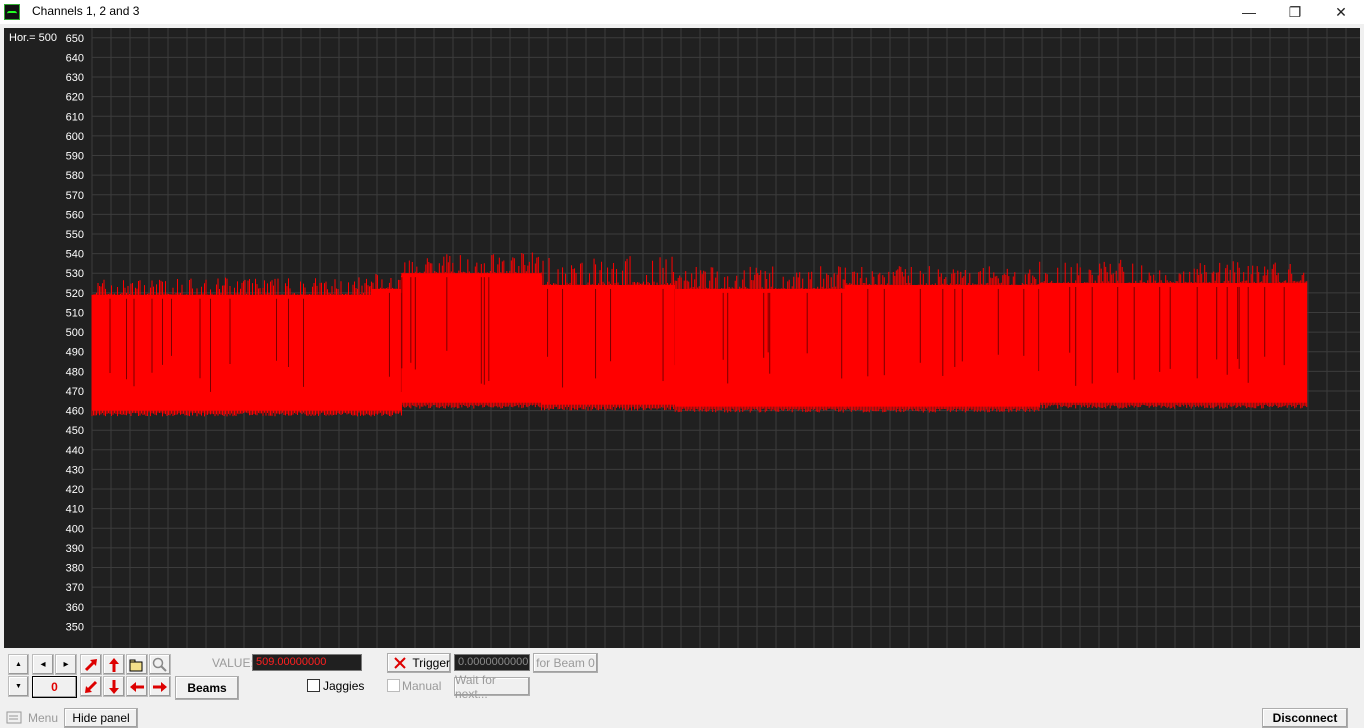 Image resolution: width=1364 pixels, height=728 pixels. Describe the element at coordinates (393, 685) in the screenshot. I see `manual-checkbox` at that location.